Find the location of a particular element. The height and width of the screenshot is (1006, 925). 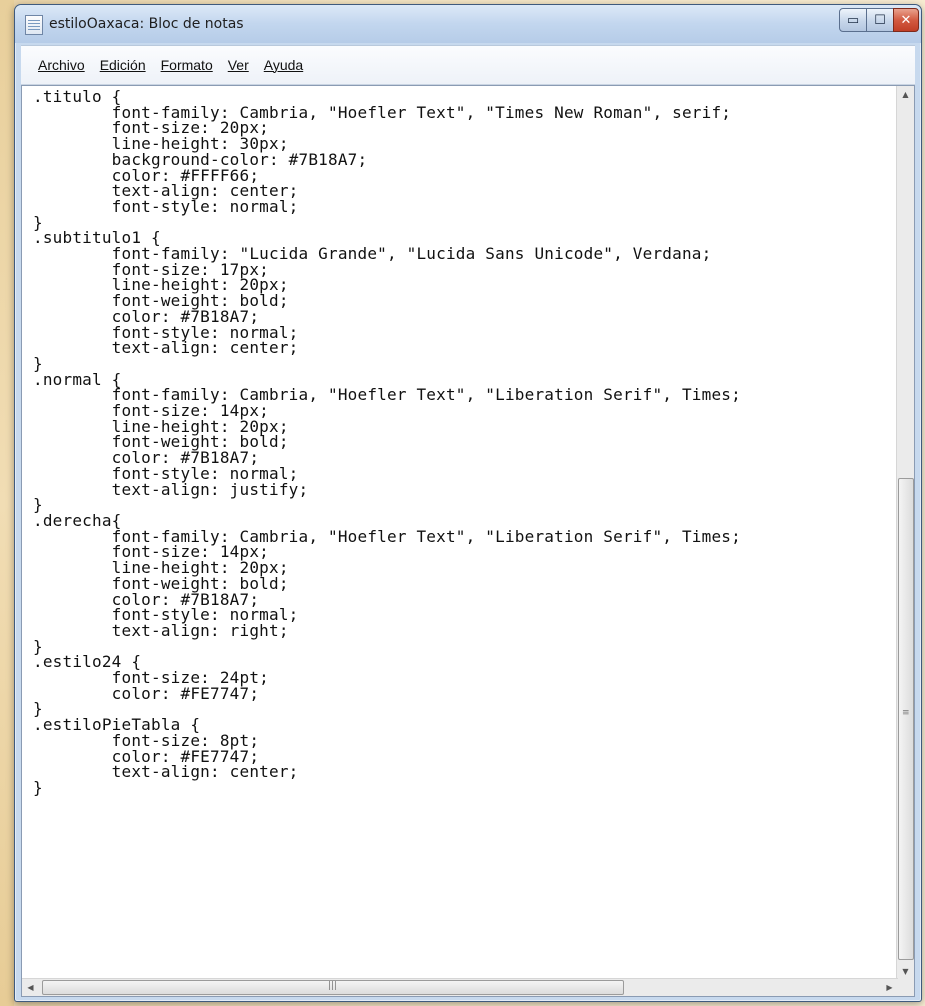

close-icon: ✕ is located at coordinates (906, 20).